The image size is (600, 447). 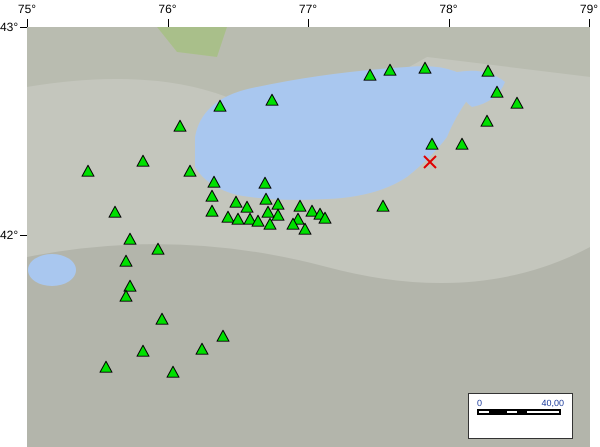 I want to click on cross-marker, so click(x=430, y=162).